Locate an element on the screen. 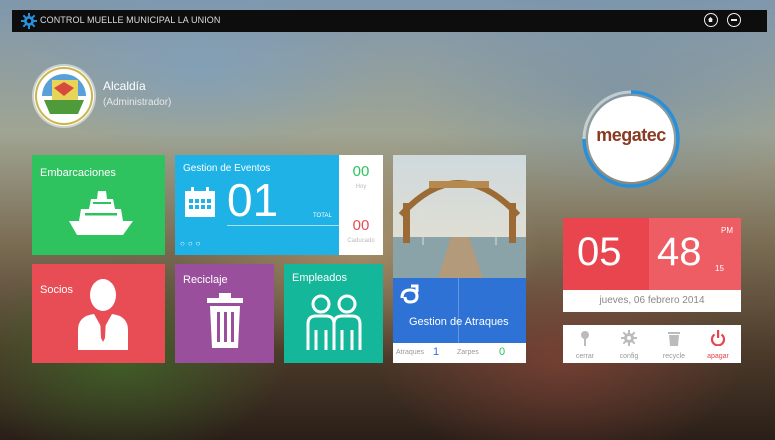 This screenshot has height=440, width=775. clock-hour-panel: 05 is located at coordinates (606, 254).